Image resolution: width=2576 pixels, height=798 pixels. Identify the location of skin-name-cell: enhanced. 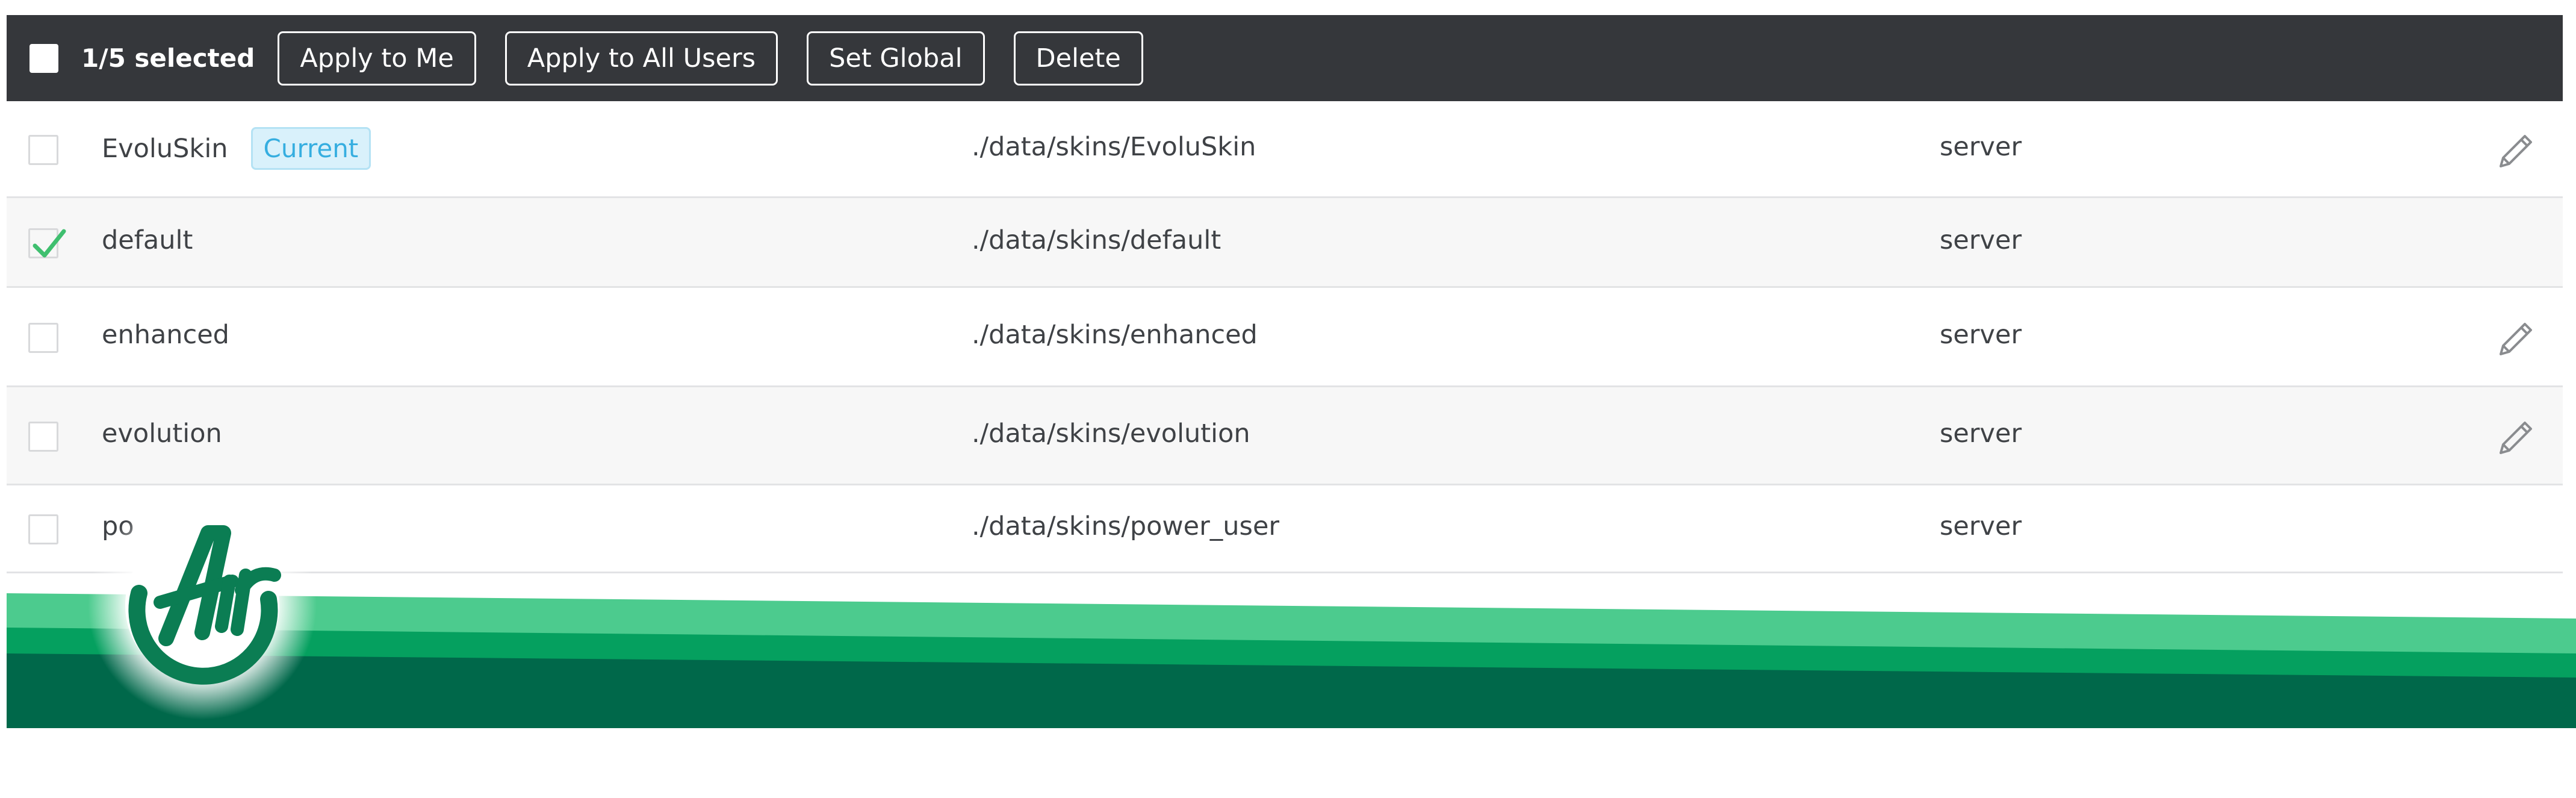
(165, 335).